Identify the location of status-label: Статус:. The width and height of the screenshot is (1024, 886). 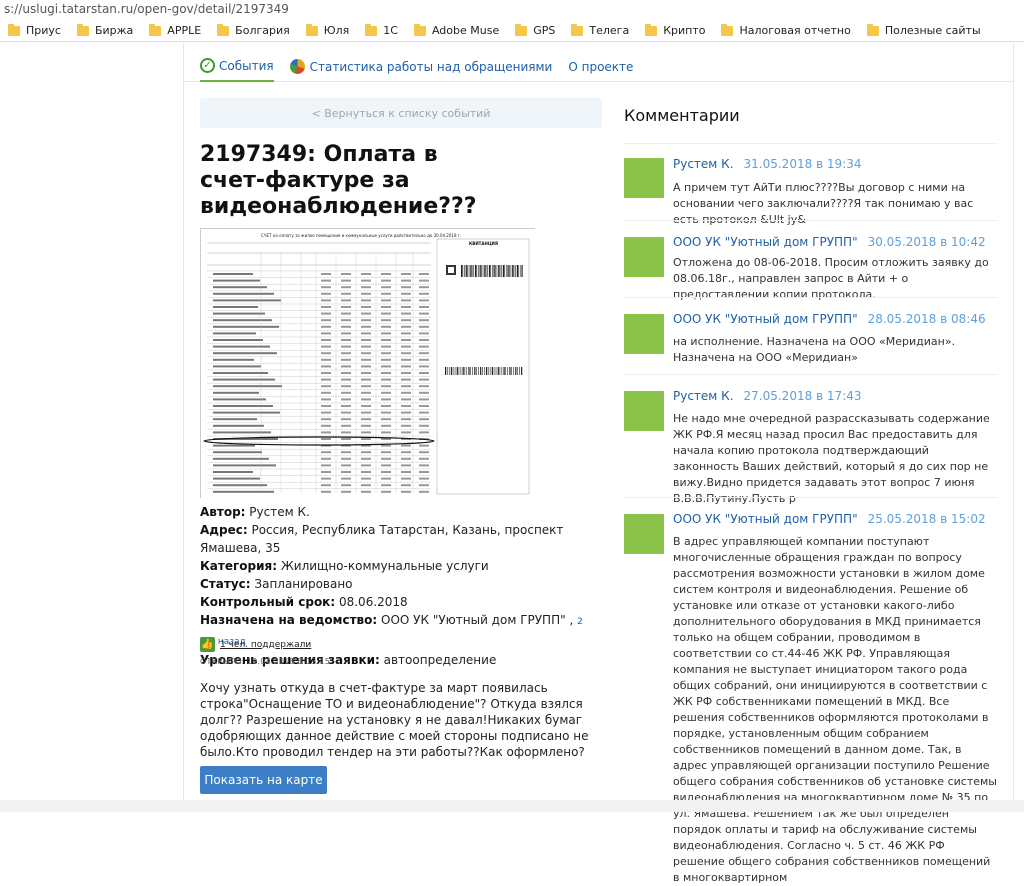
(225, 584).